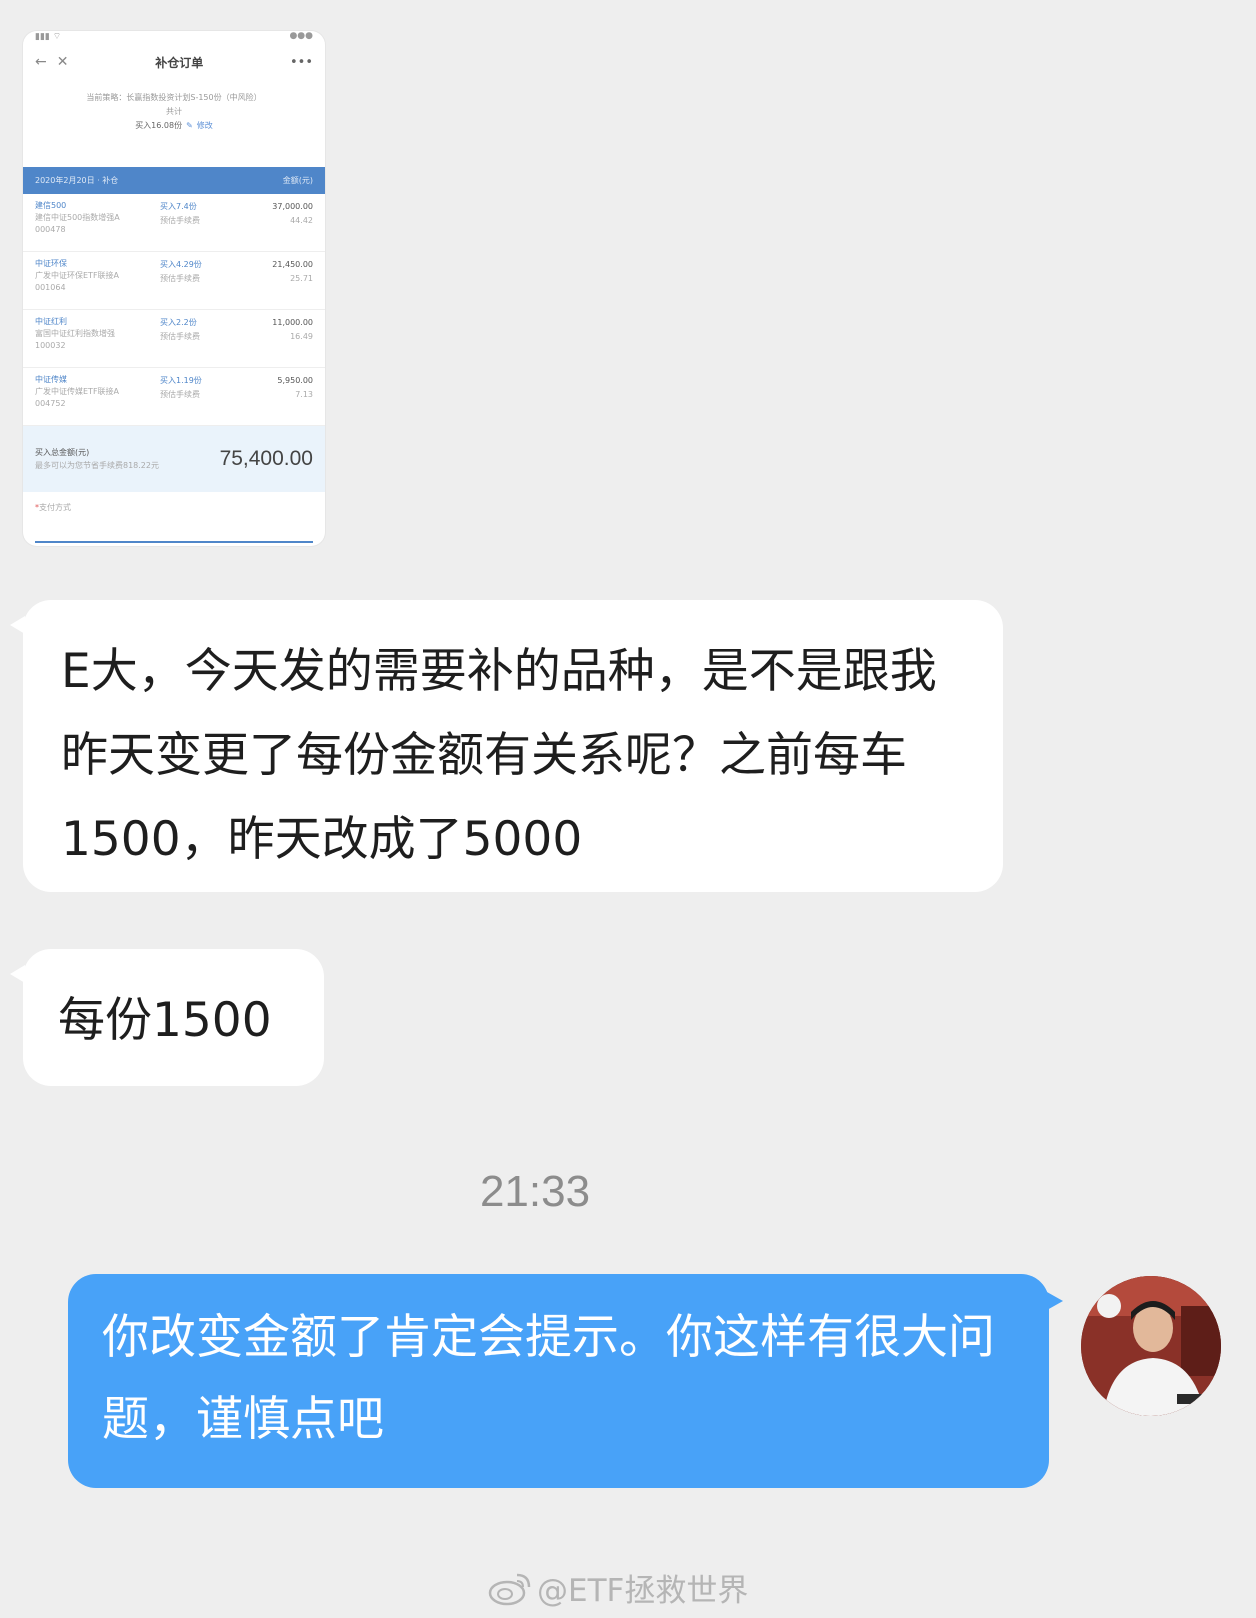 This screenshot has width=1256, height=1618. I want to click on pay-underline, so click(174, 542).